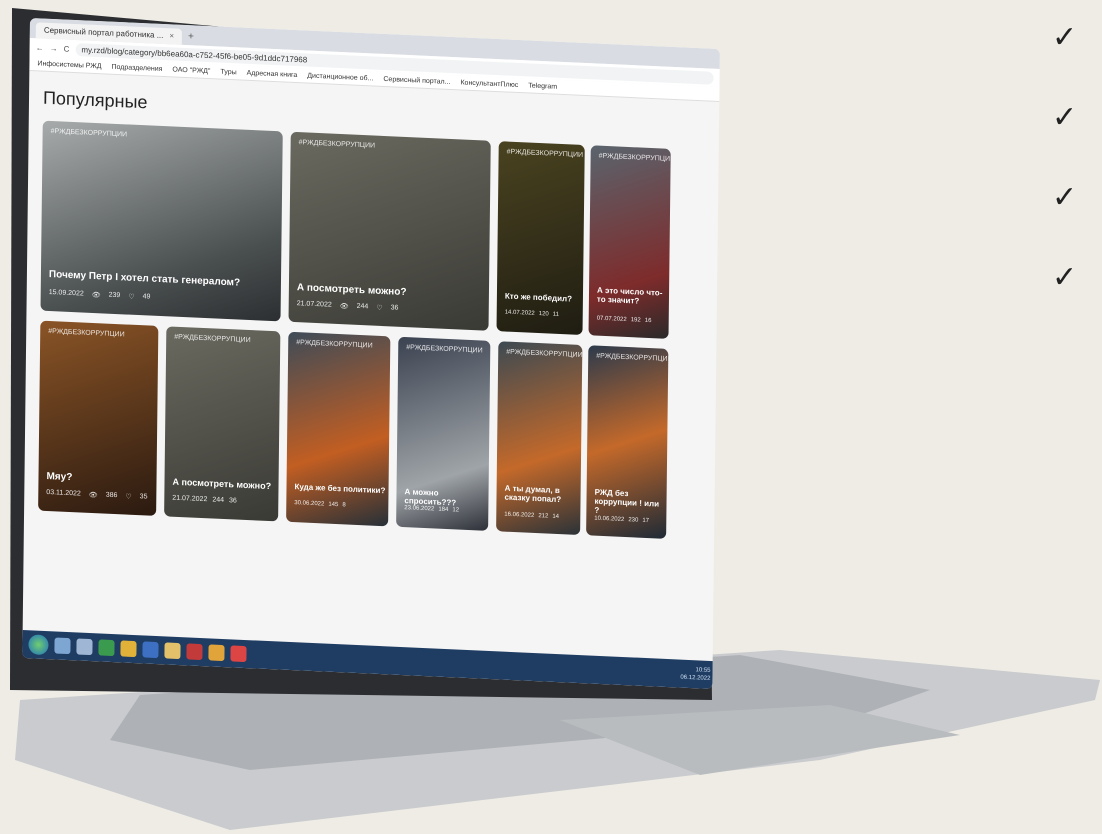 The height and width of the screenshot is (834, 1102). I want to click on bookmark-item: Подразделения, so click(136, 67).